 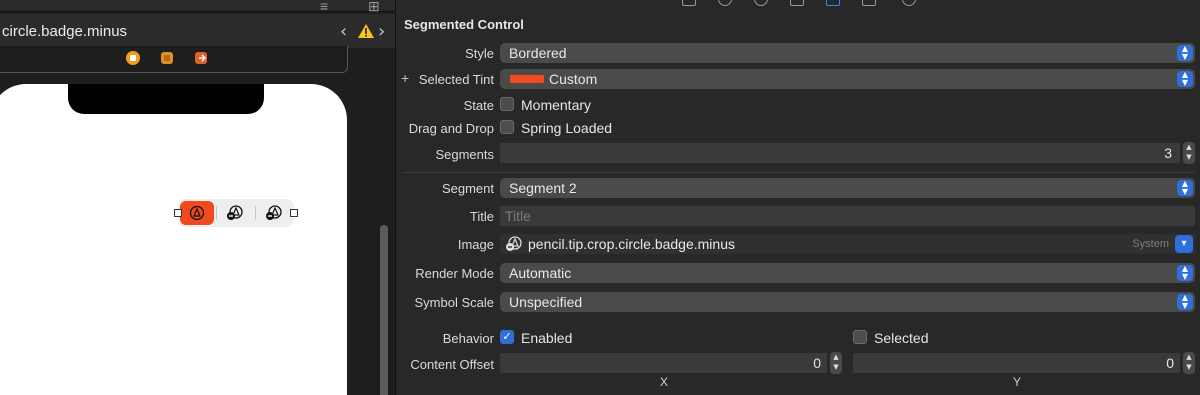 I want to click on chevron-down-icon: ▾, so click(x=1184, y=244).